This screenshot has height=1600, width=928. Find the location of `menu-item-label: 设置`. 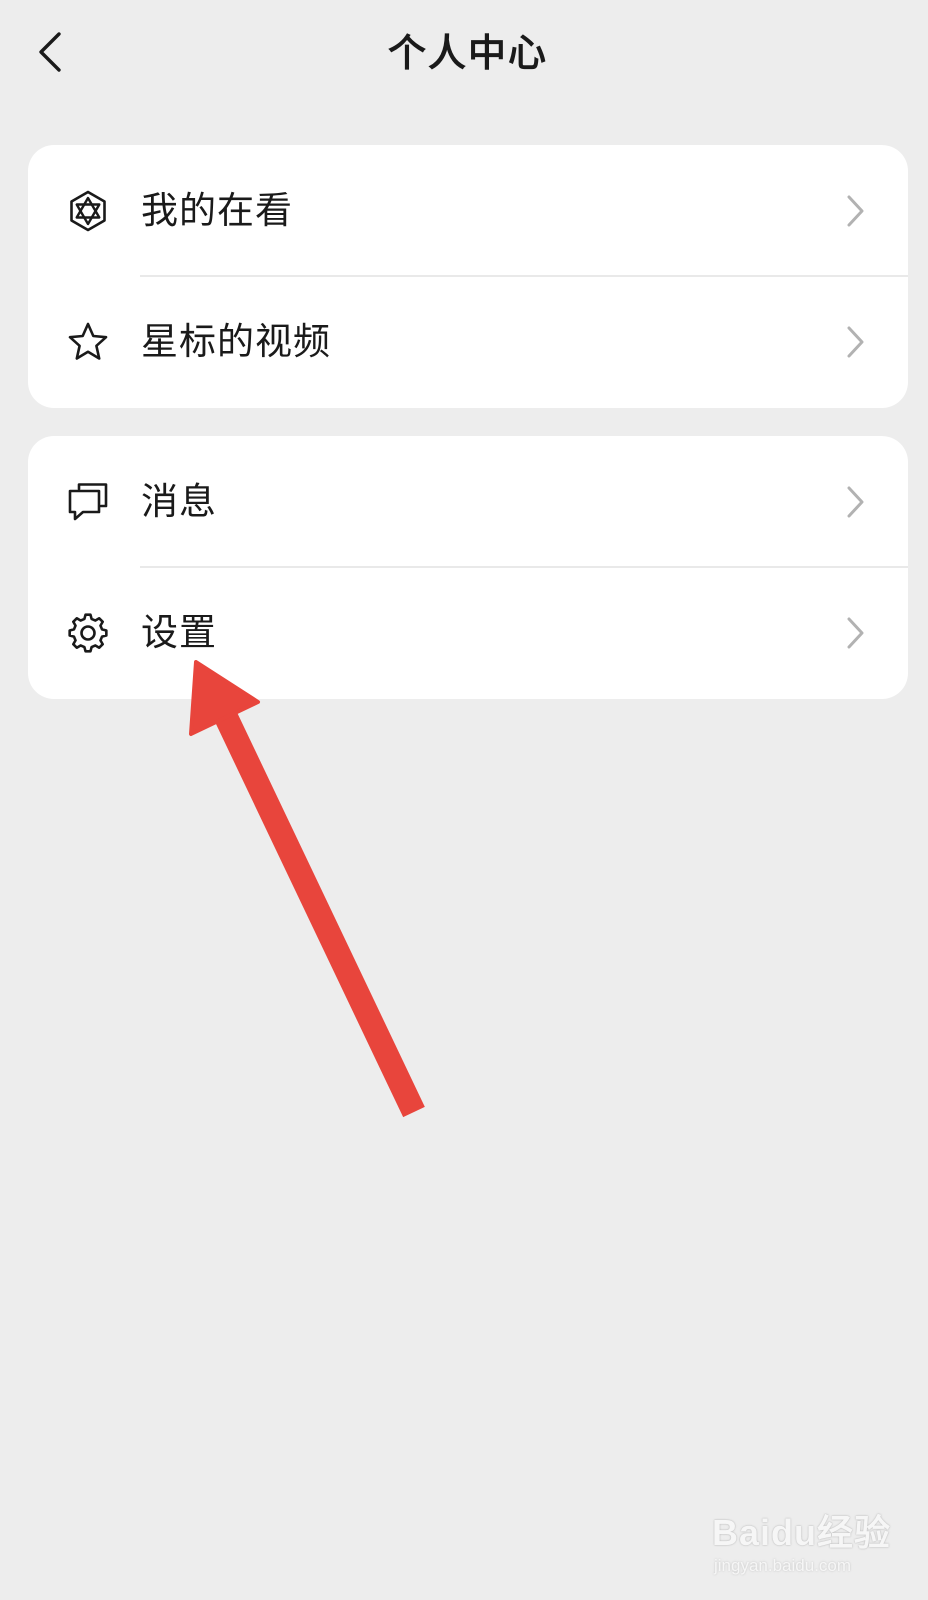

menu-item-label: 设置 is located at coordinates (179, 632).